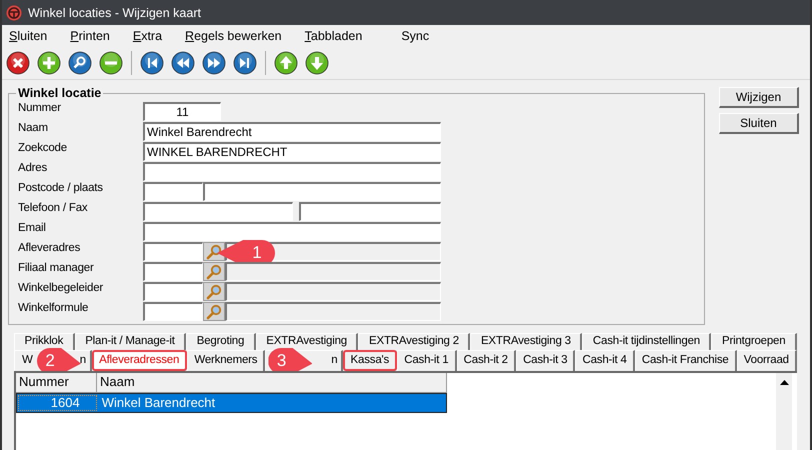  What do you see at coordinates (370, 211) in the screenshot?
I see `fax-field` at bounding box center [370, 211].